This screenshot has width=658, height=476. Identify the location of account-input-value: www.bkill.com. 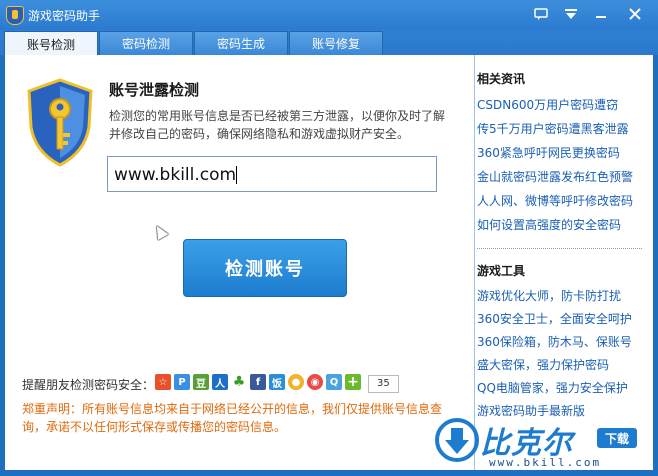
(175, 175).